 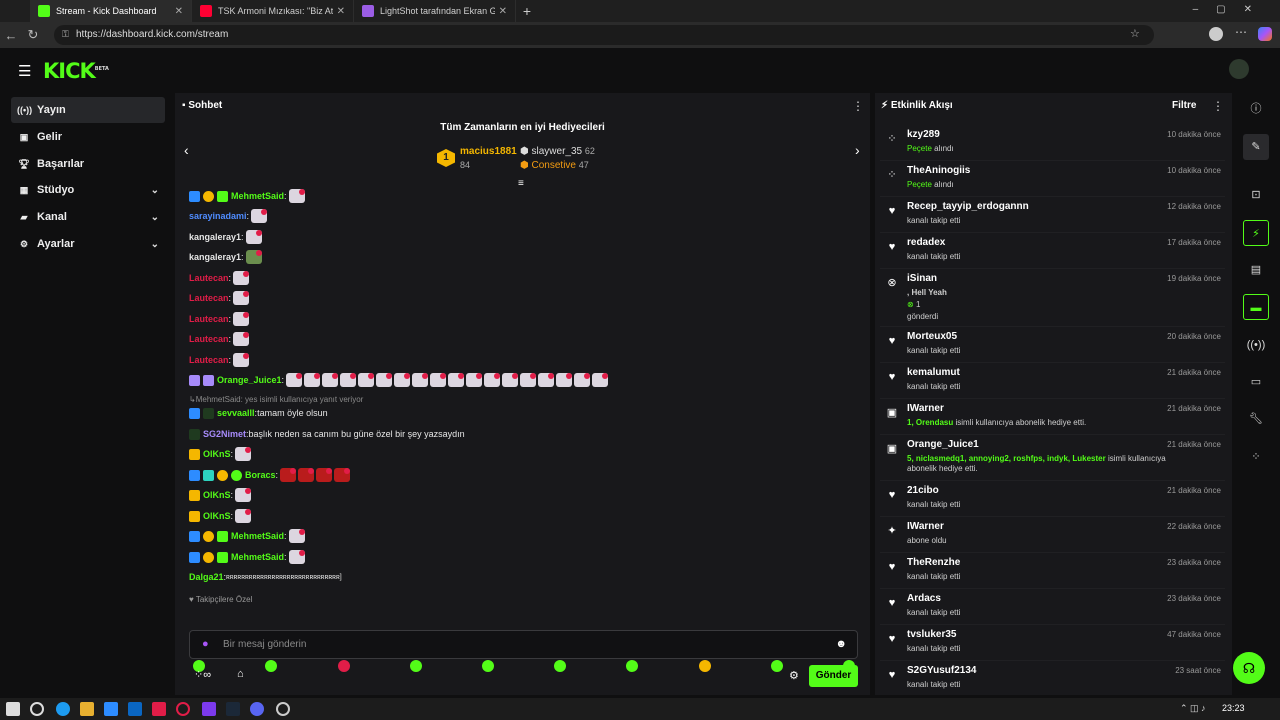 What do you see at coordinates (938, 170) in the screenshot?
I see `activity-username: TheAninogiis` at bounding box center [938, 170].